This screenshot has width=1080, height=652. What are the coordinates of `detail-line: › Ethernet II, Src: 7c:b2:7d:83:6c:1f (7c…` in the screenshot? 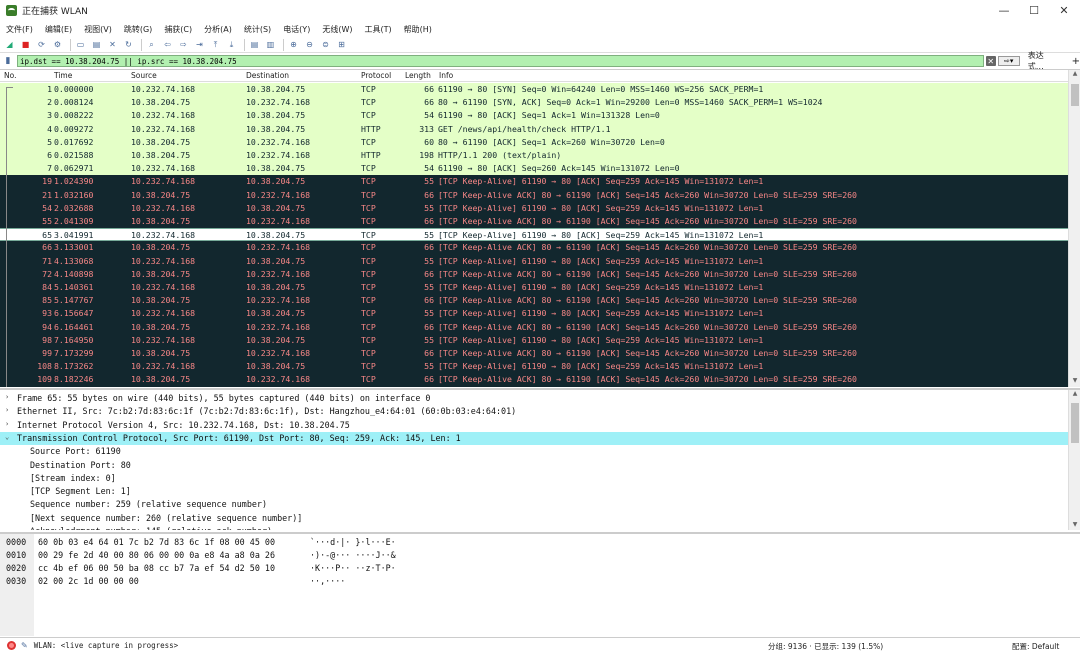 It's located at (534, 411).